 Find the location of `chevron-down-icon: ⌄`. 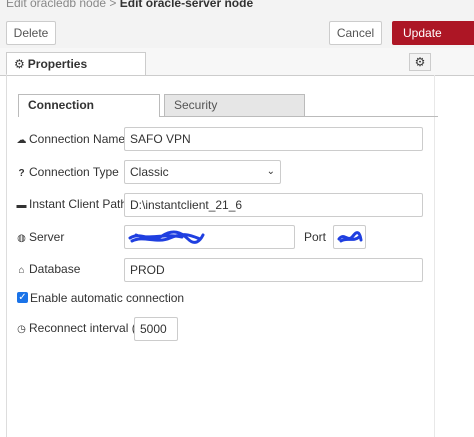

chevron-down-icon: ⌄ is located at coordinates (270, 171).